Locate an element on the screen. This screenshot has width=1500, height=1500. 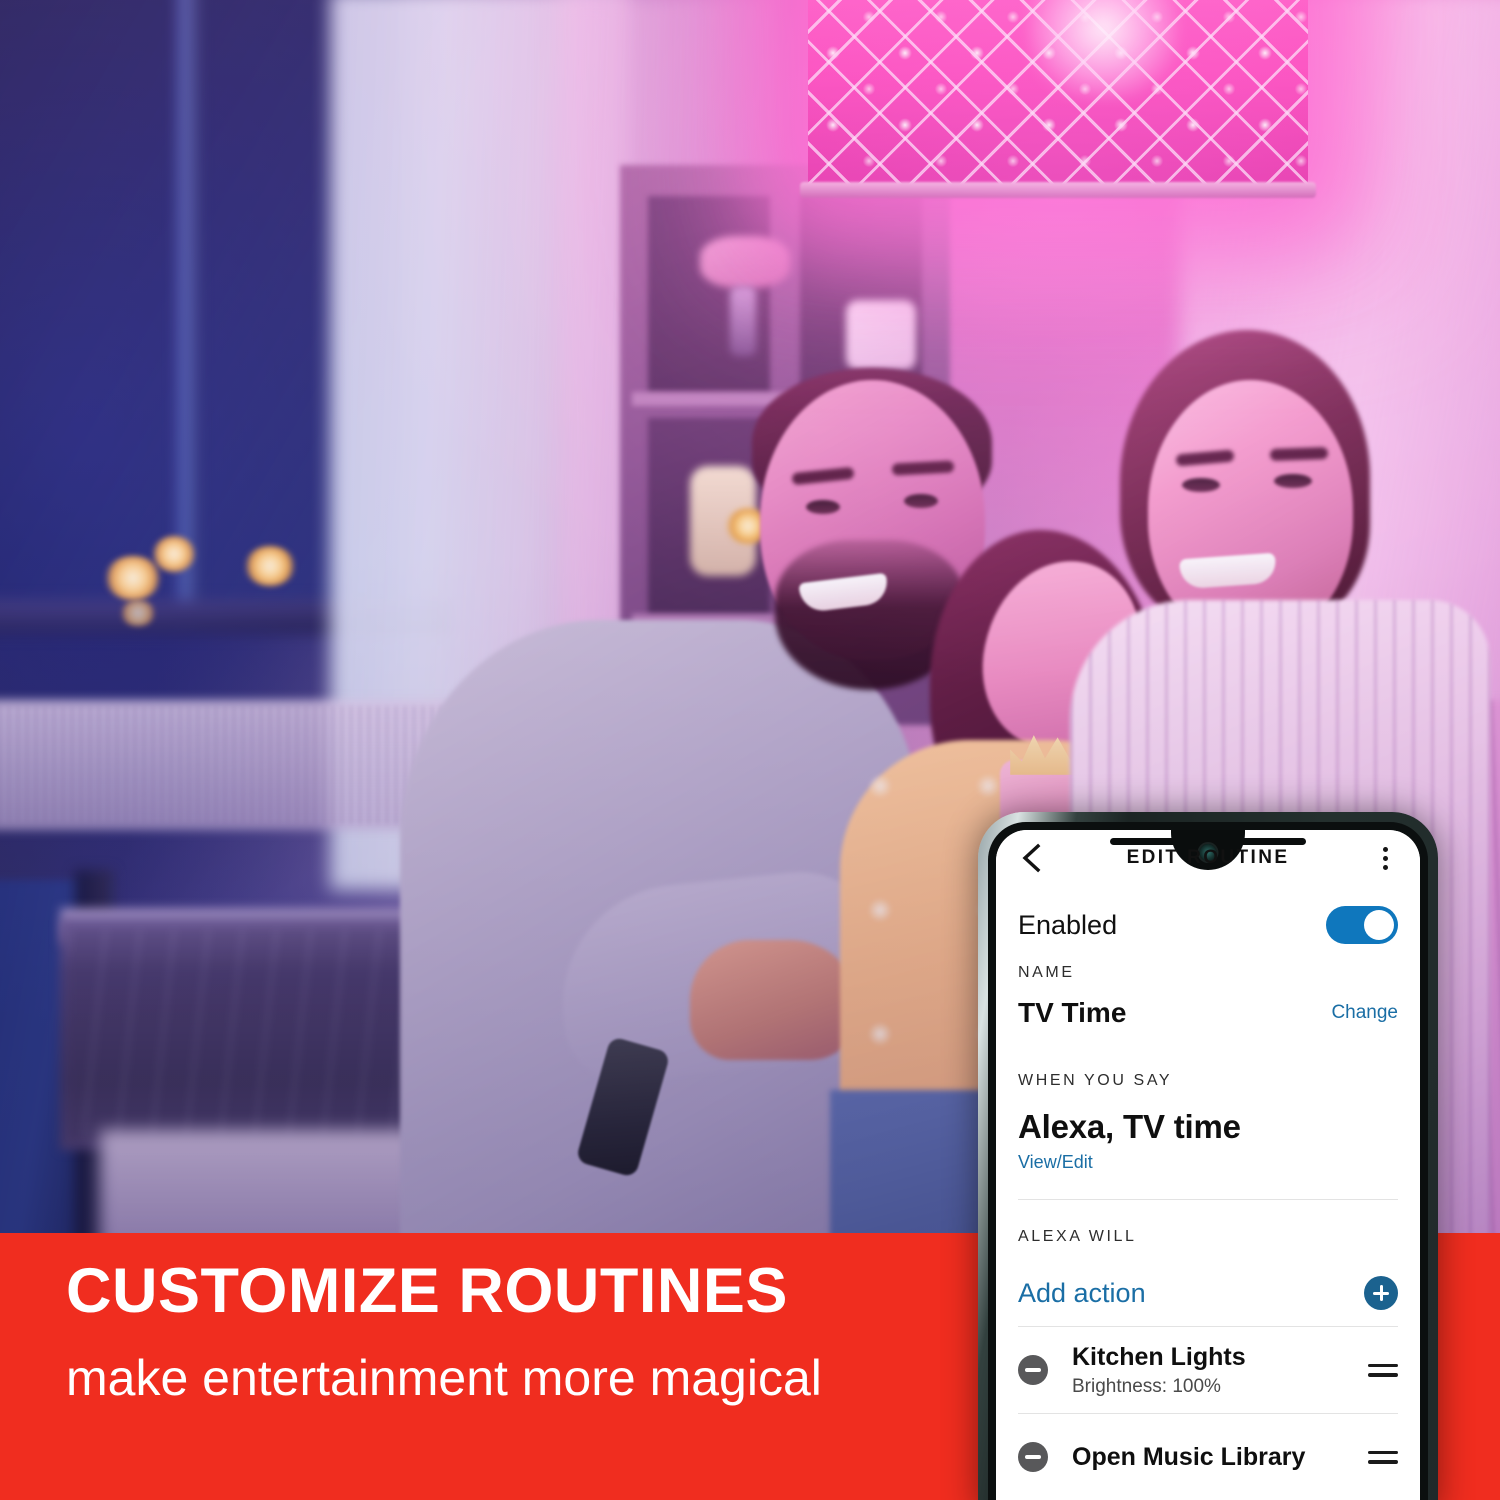
kebab-menu-icon is located at coordinates (1385, 858).